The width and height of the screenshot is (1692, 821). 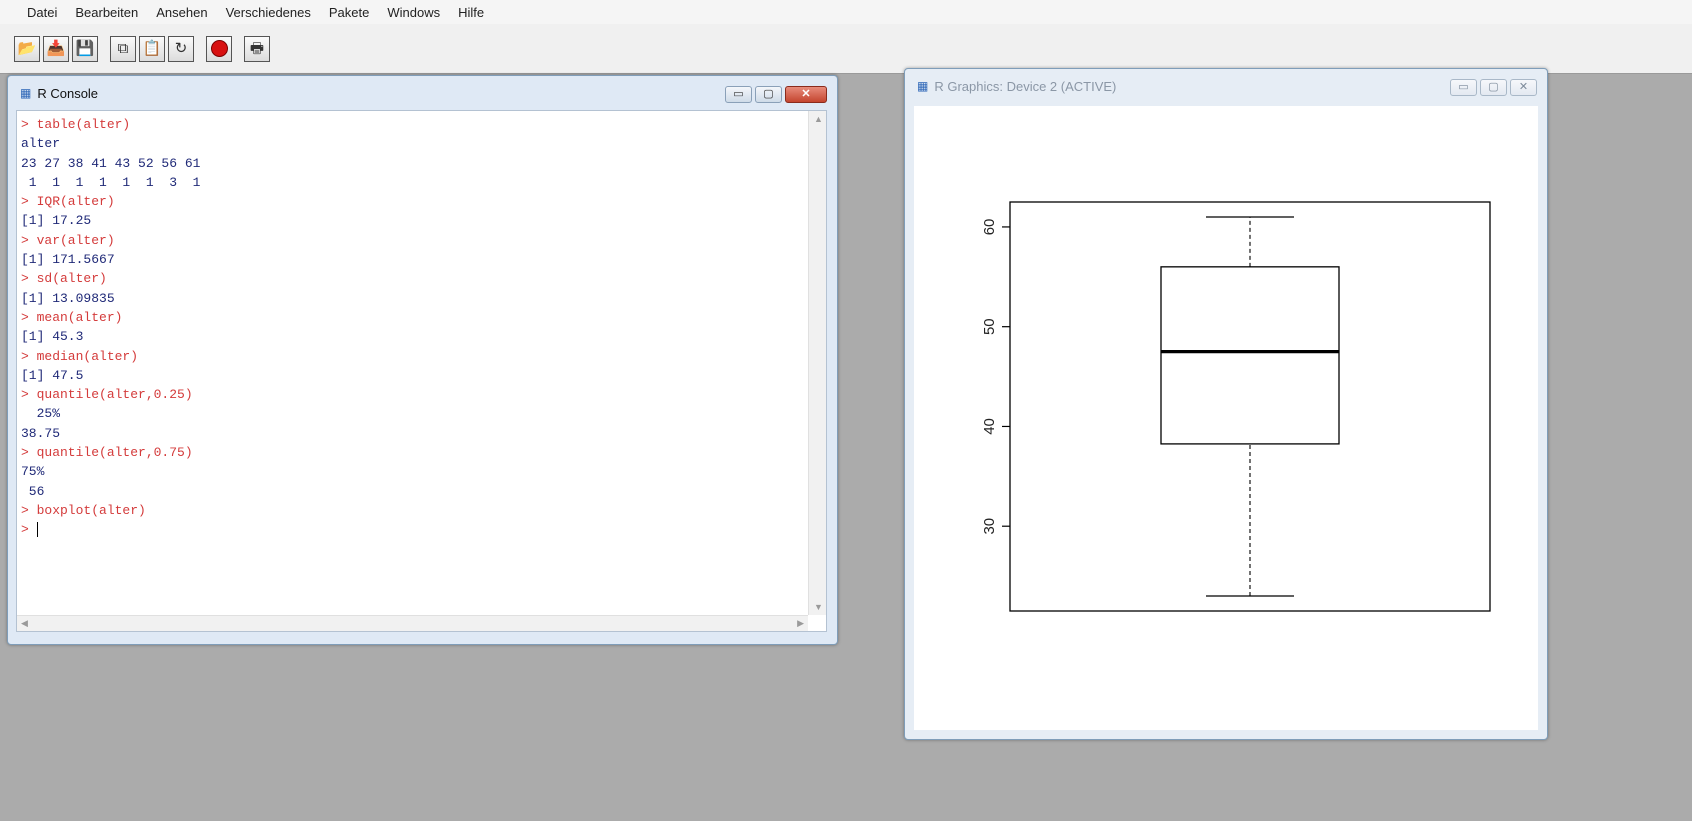 What do you see at coordinates (68, 93) in the screenshot?
I see `console-title: R Console` at bounding box center [68, 93].